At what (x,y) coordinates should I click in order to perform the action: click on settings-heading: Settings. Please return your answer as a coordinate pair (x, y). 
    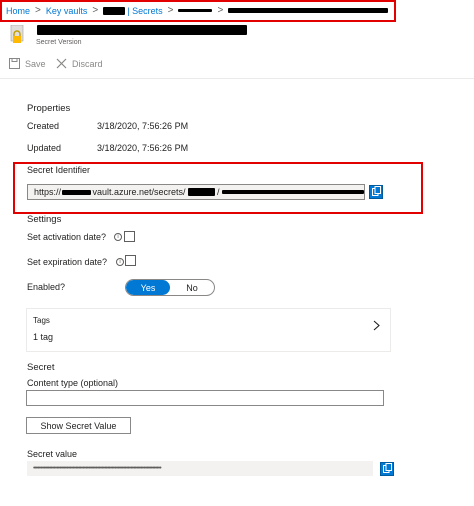
    Looking at the image, I should click on (44, 219).